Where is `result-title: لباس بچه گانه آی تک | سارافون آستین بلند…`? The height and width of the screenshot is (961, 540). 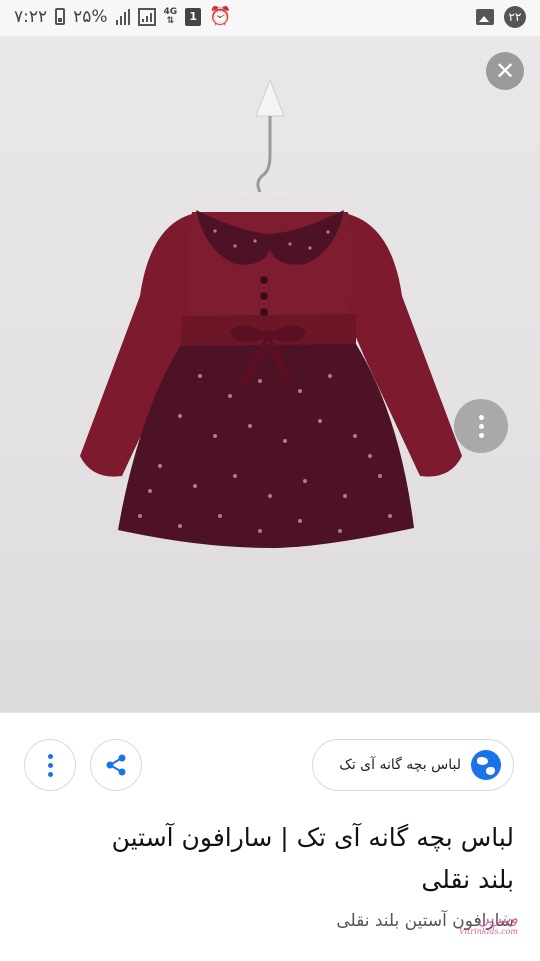 result-title: لباس بچه گانه آی تک | سارافون آستین بلند… is located at coordinates (294, 859).